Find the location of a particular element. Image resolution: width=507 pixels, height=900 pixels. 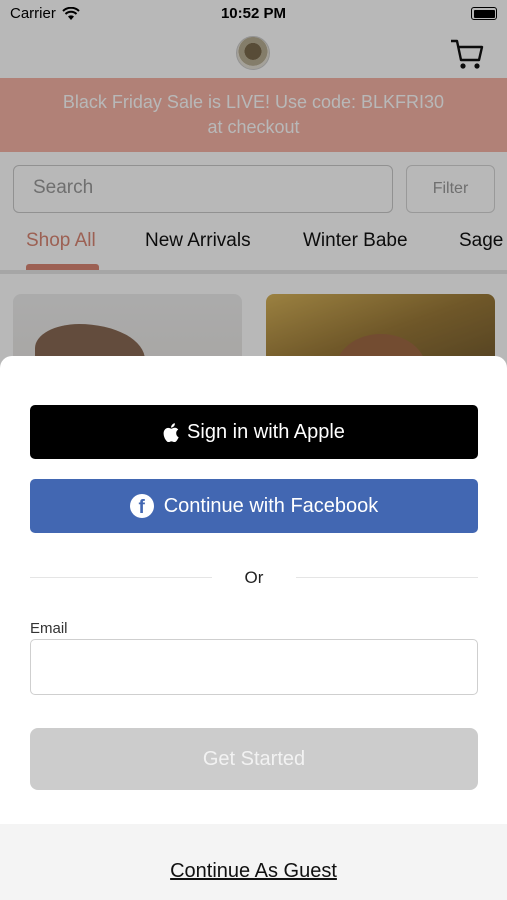

apple-logo-icon is located at coordinates (171, 432).